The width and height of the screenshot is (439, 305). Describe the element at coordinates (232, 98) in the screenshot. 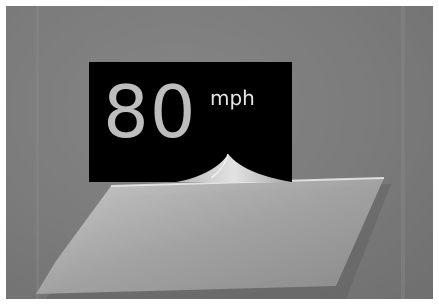

I see `speed-unit: mph` at that location.